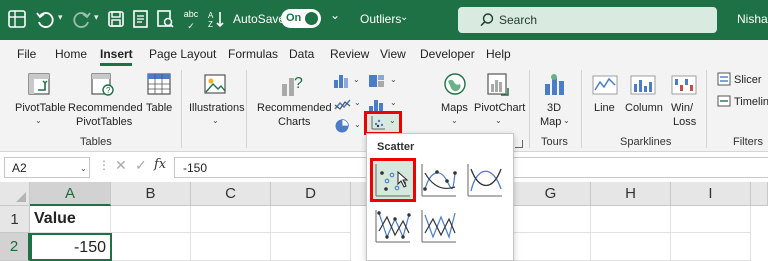  What do you see at coordinates (70, 219) in the screenshot?
I see `cell-a1: Value` at bounding box center [70, 219].